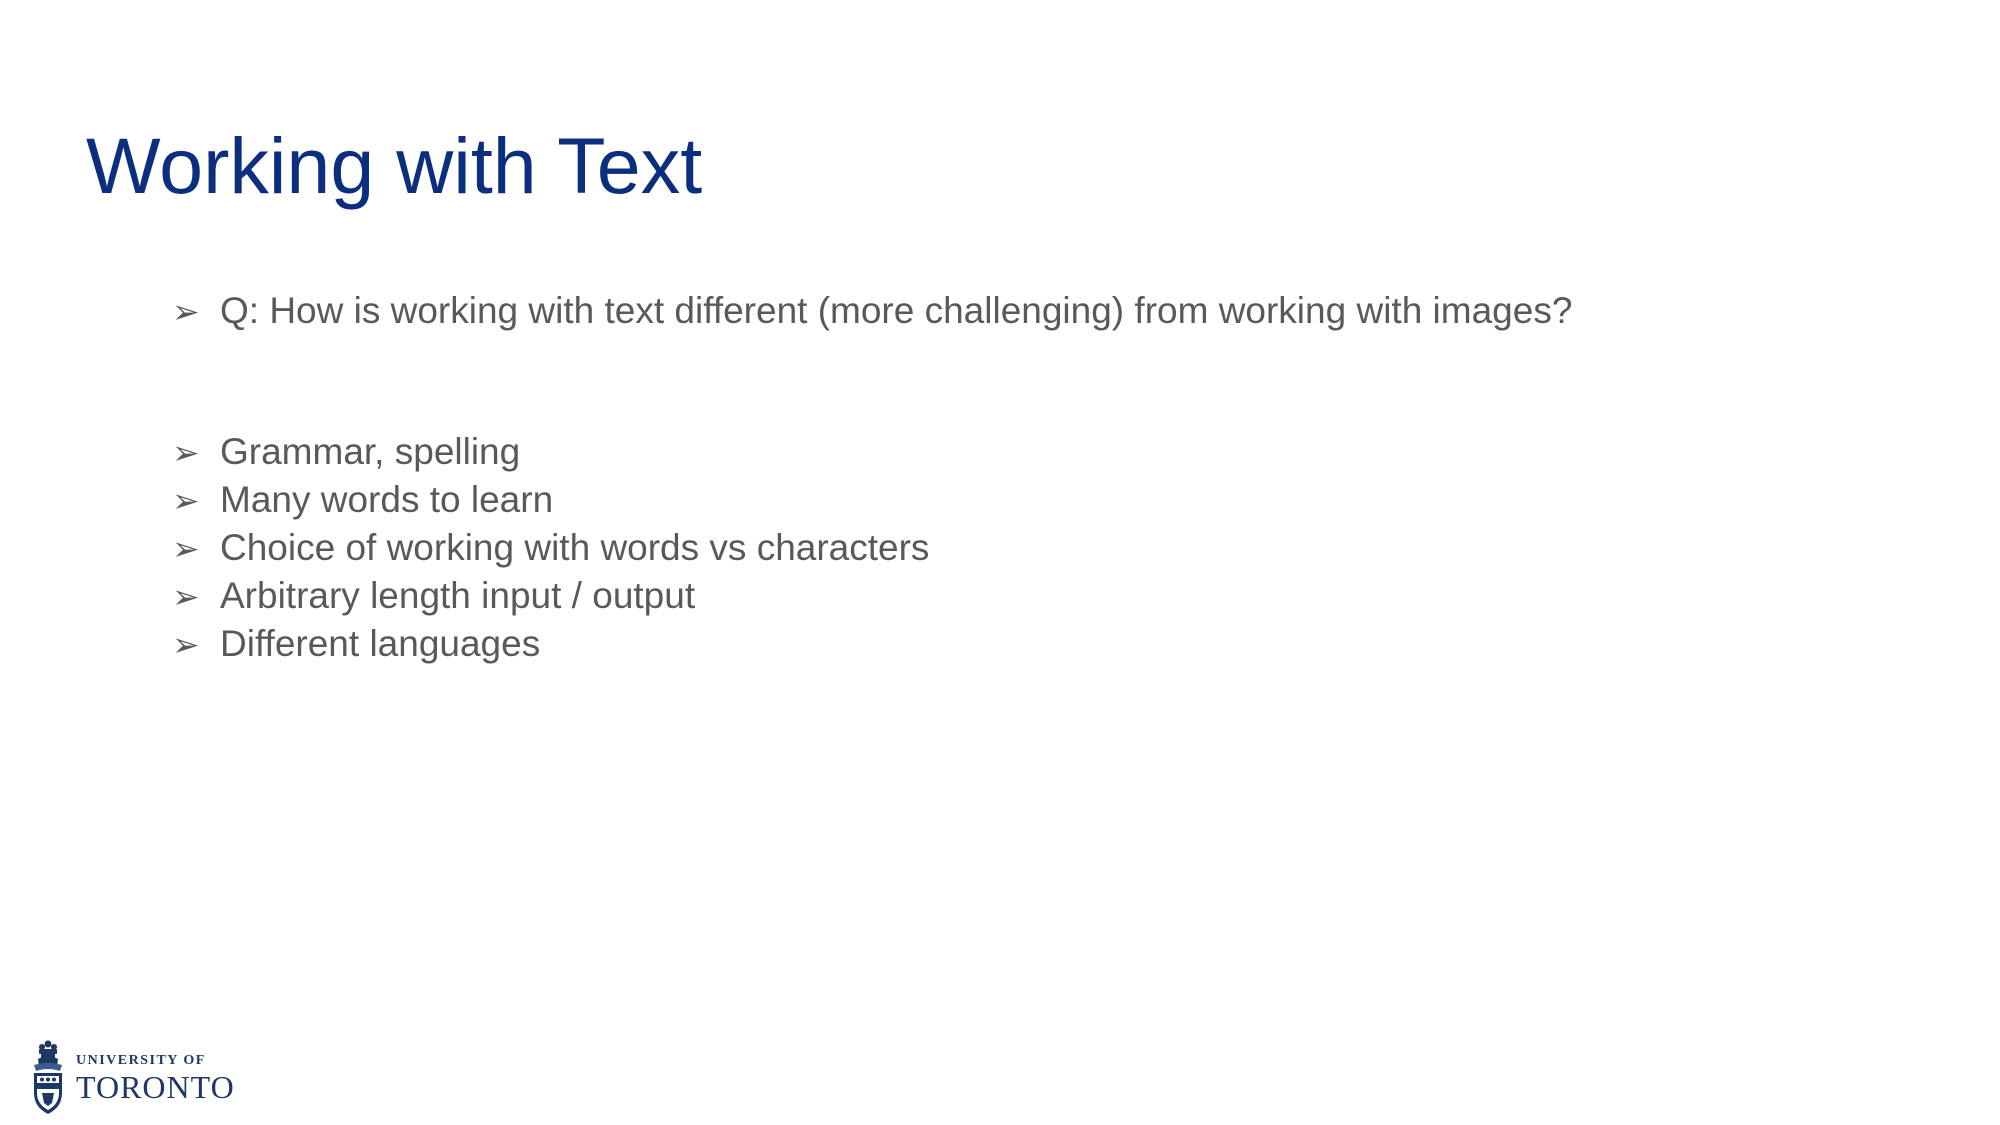 This screenshot has width=2000, height=1125. I want to click on answer-item: ➢ Different languages, so click(550, 644).